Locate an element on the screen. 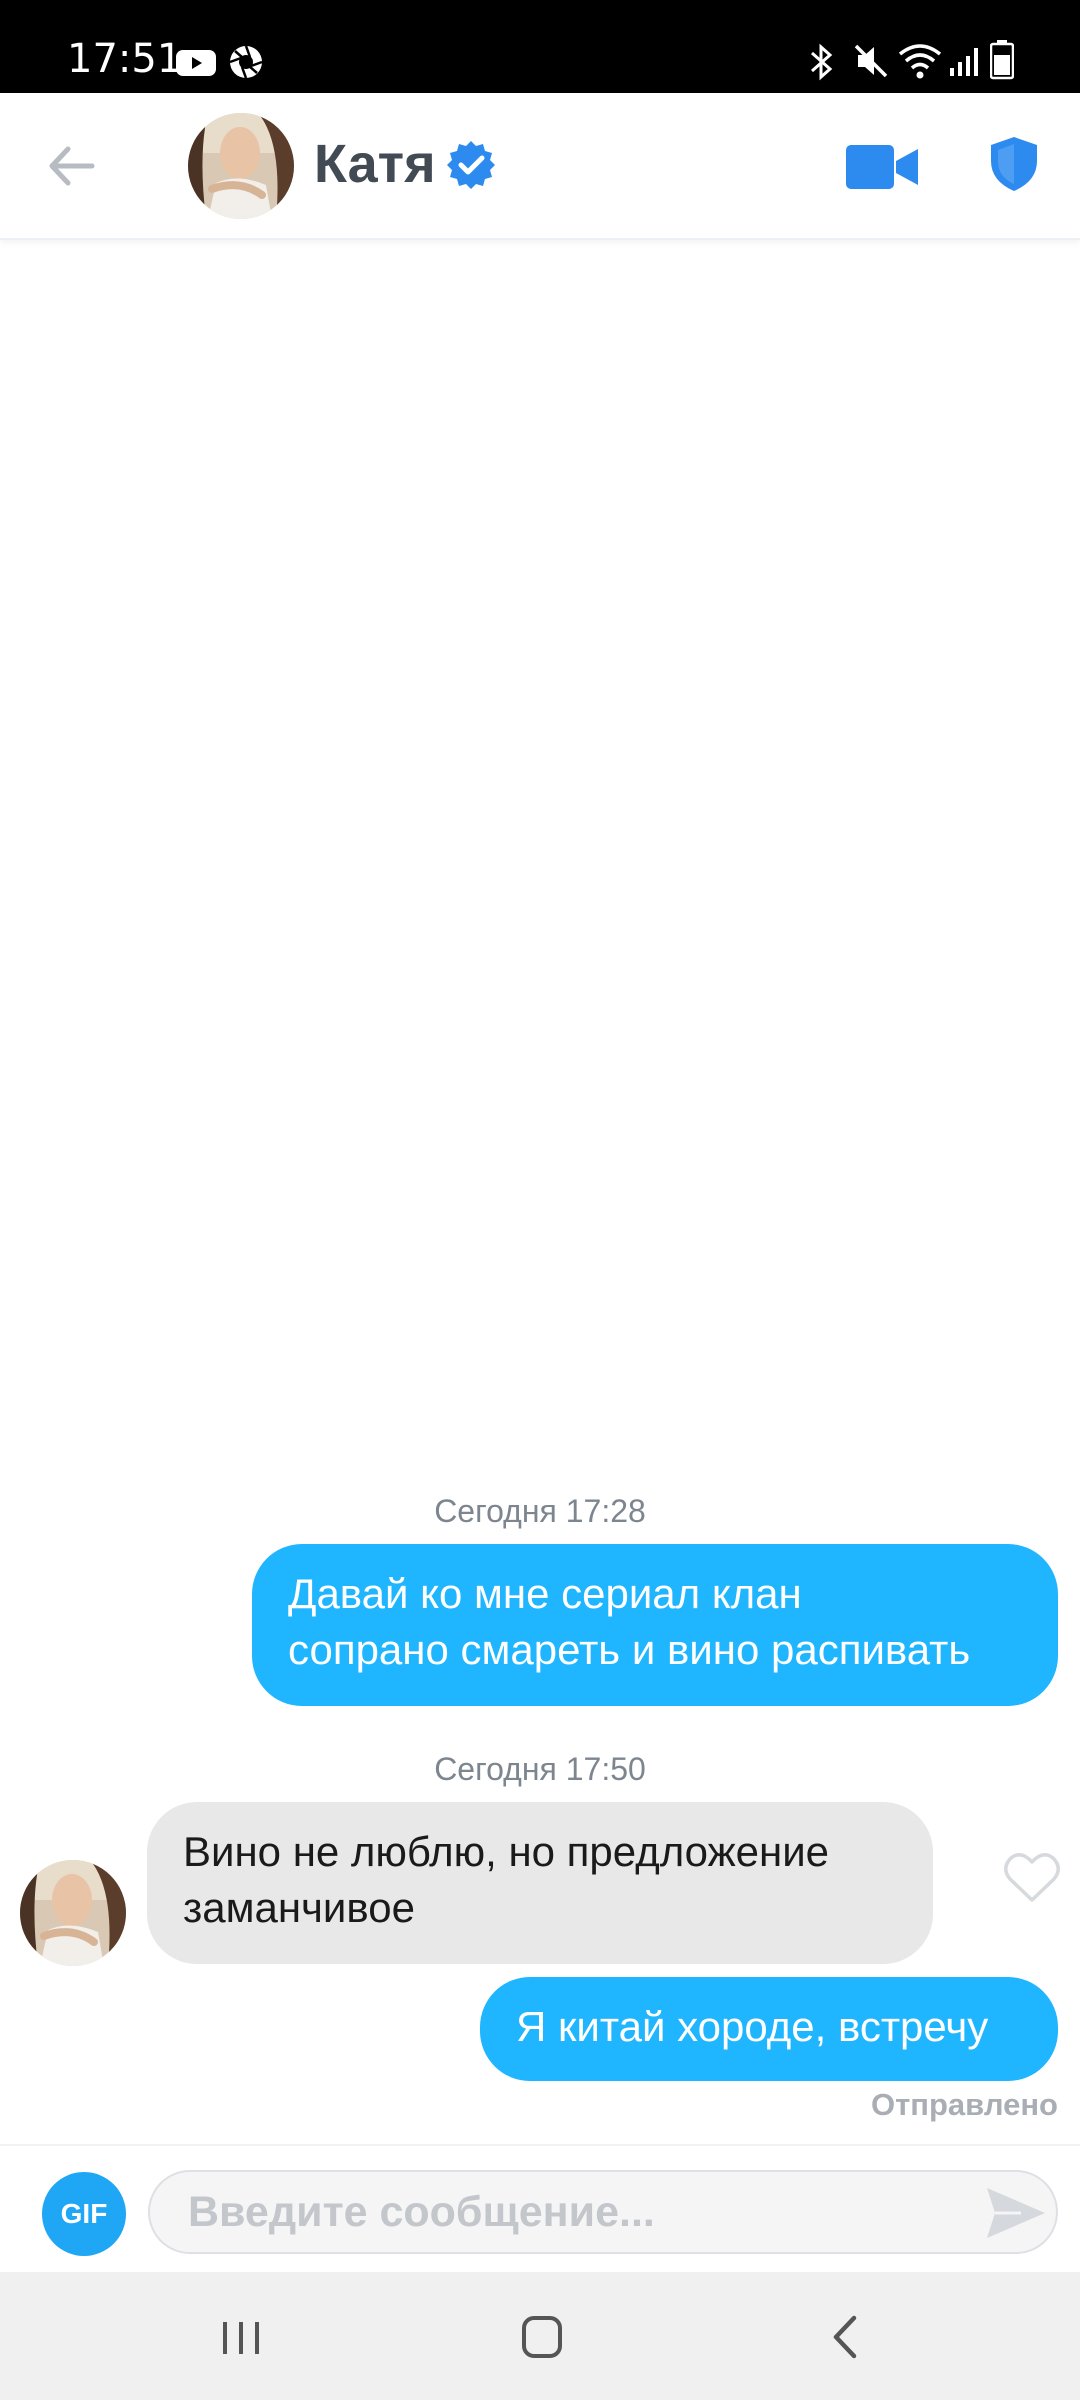 This screenshot has height=2400, width=1080. message-input is located at coordinates (603, 2212).